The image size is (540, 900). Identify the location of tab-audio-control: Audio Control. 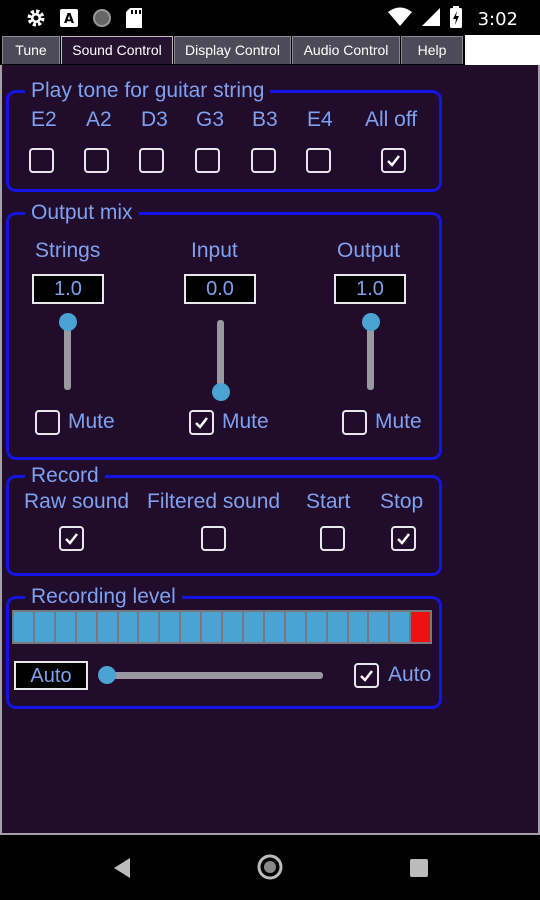
(346, 50).